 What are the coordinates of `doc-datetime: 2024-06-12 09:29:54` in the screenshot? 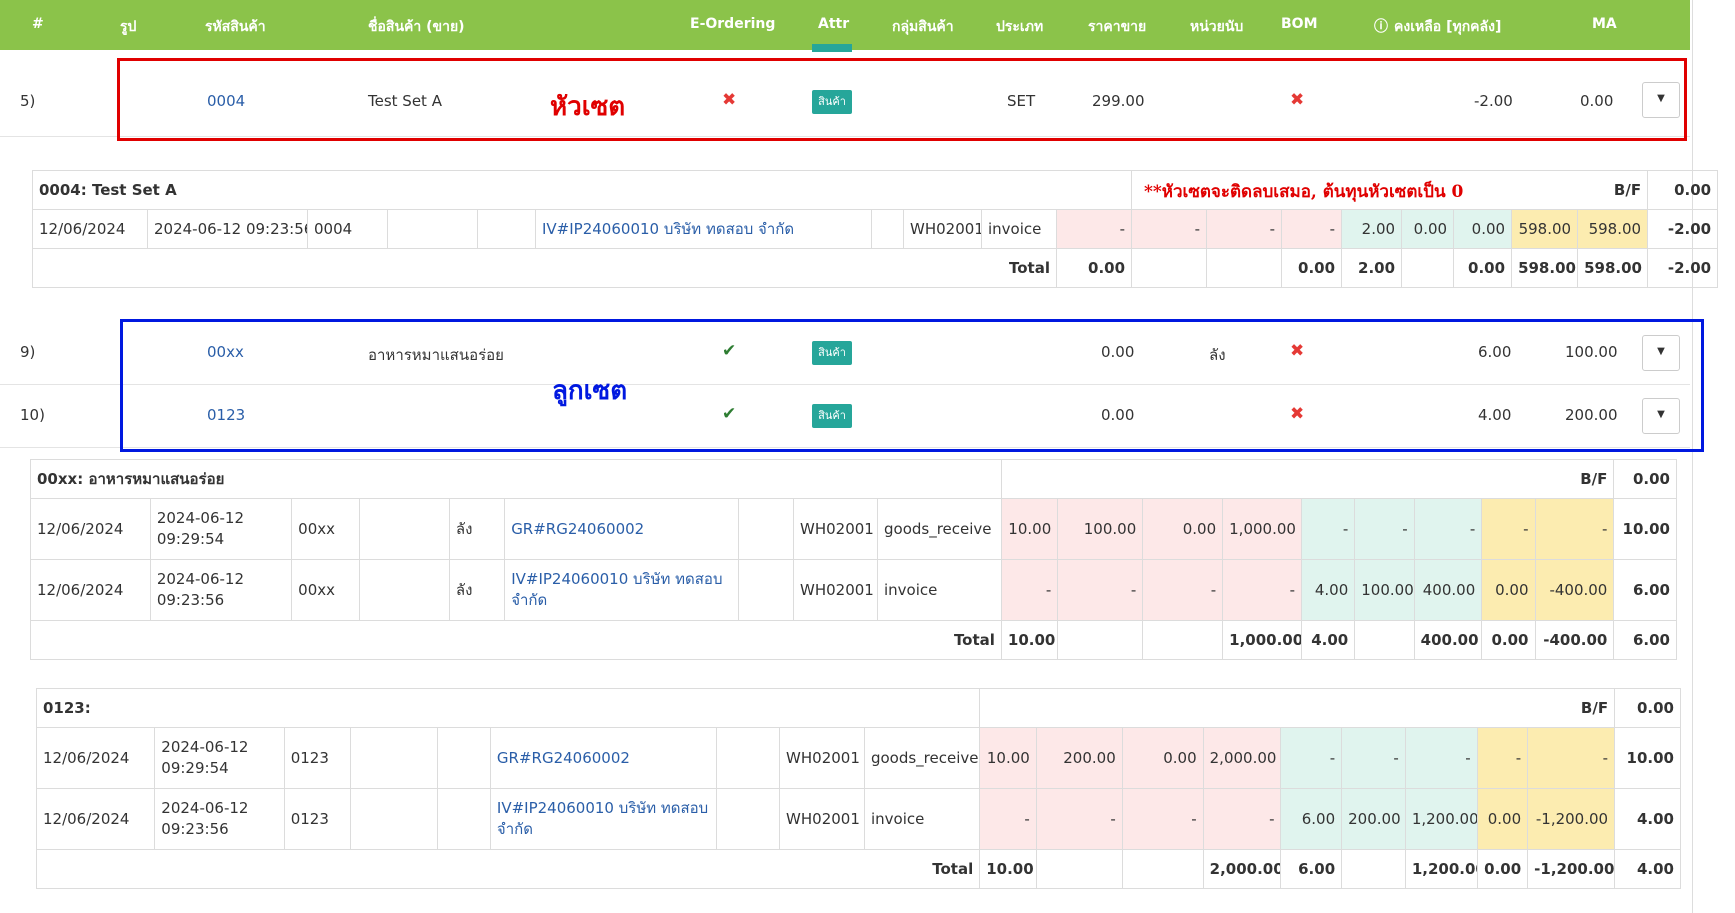 It's located at (221, 529).